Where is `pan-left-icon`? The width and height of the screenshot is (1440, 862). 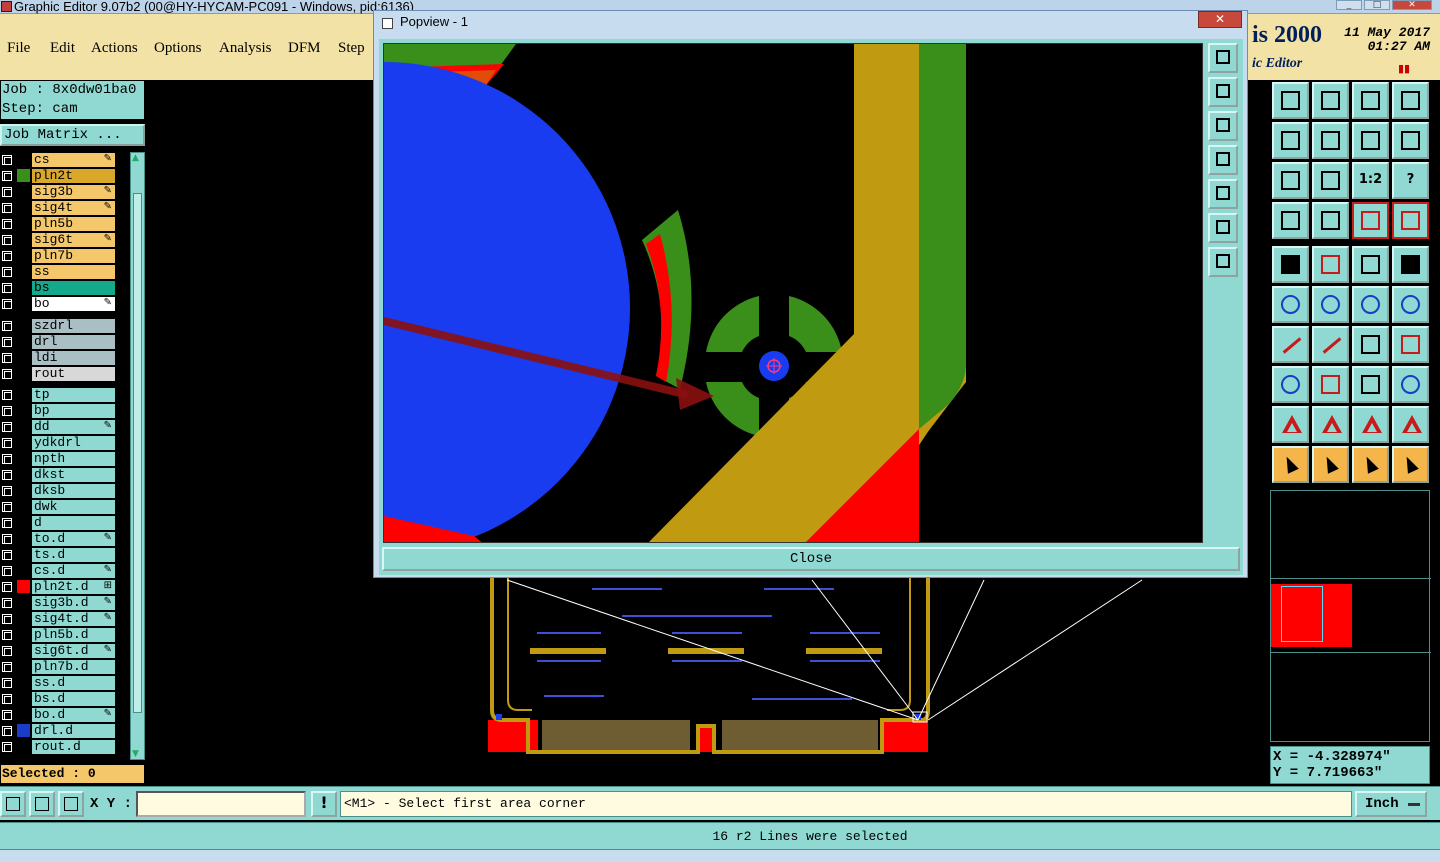 pan-left-icon is located at coordinates (1290, 140).